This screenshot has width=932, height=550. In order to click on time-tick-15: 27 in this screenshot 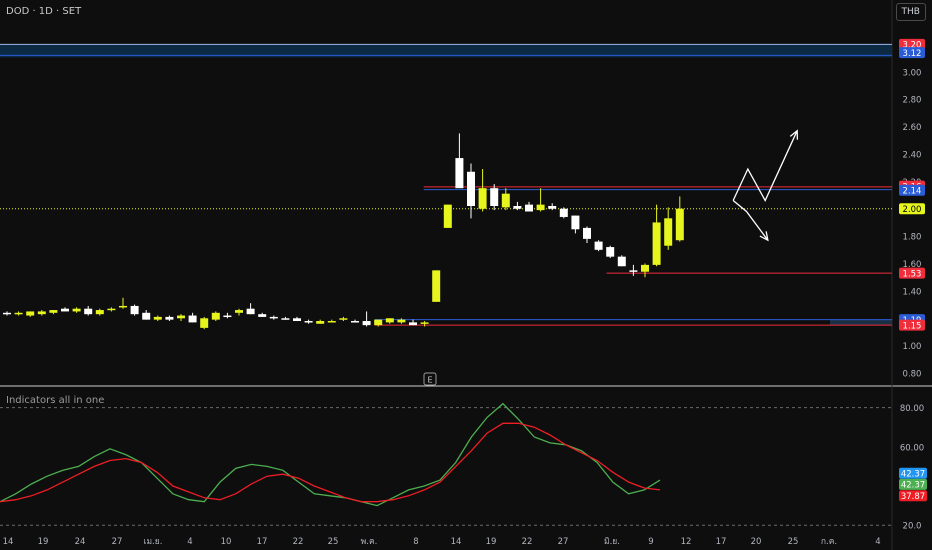, I will do `click(563, 542)`.